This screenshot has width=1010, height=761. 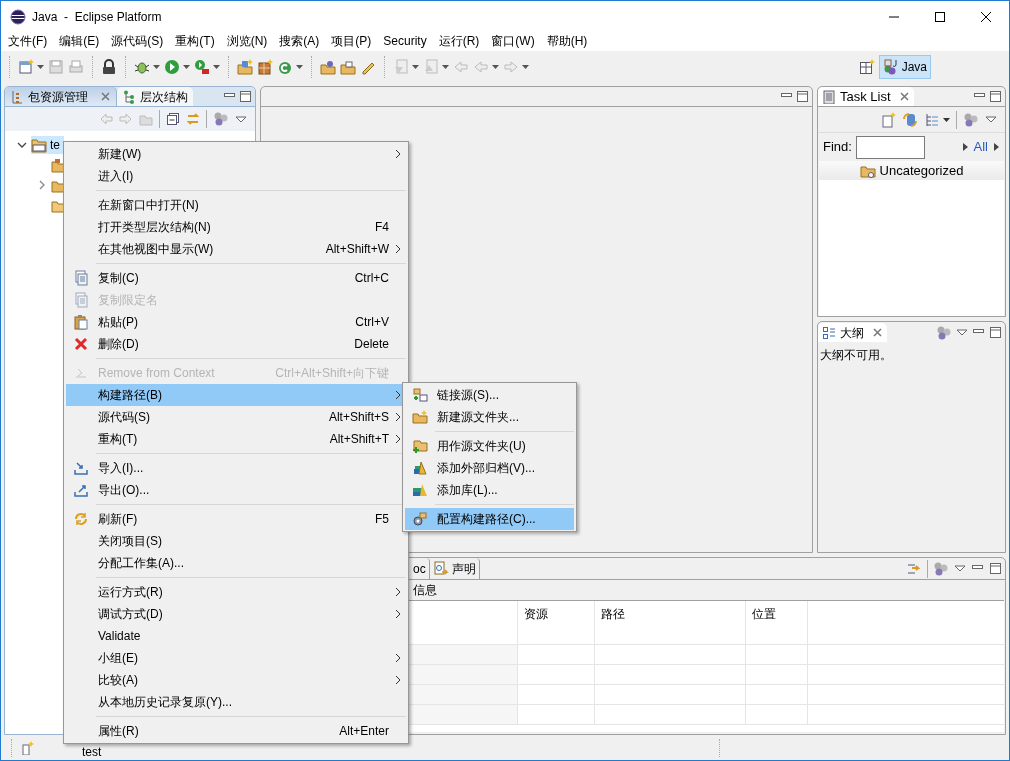 I want to click on menu-item: 复制(C) Ctrl+C, so click(x=236, y=278).